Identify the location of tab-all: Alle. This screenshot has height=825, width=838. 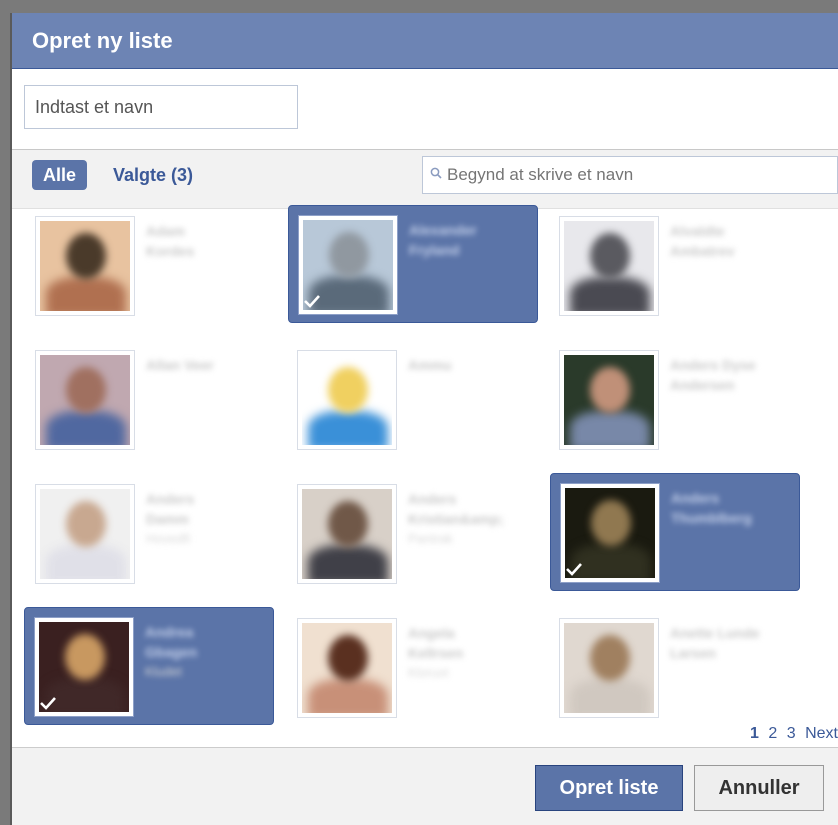
(60, 175).